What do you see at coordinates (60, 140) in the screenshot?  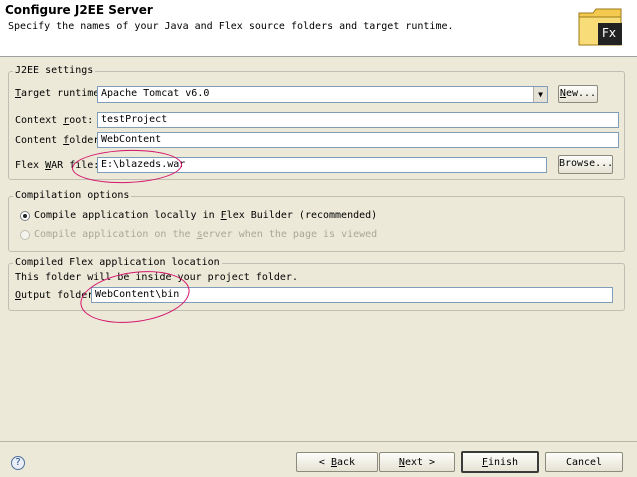 I see `content-folder-label: Content folder:` at bounding box center [60, 140].